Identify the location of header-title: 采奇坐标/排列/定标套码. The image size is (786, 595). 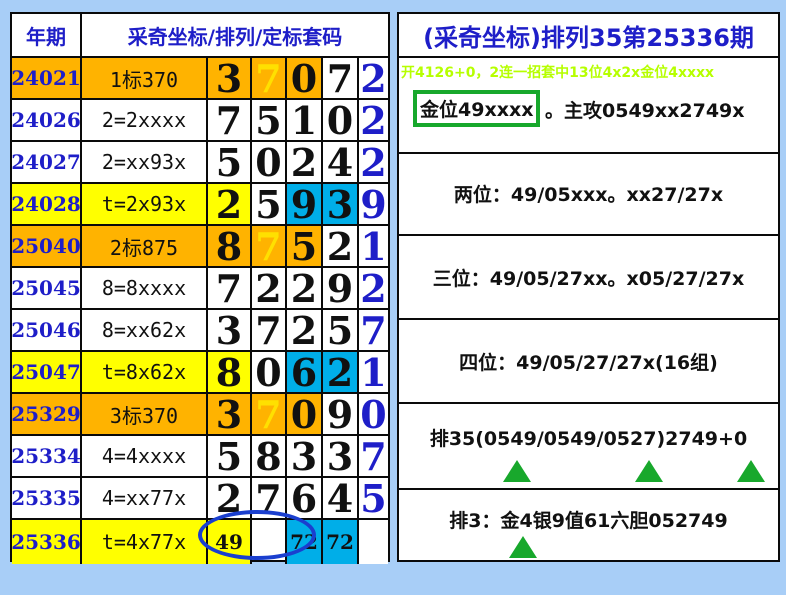
(235, 36).